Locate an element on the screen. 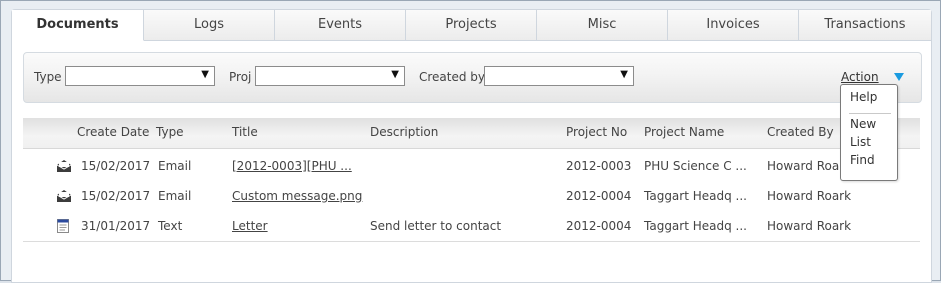 The height and width of the screenshot is (283, 941). cell-description: Send letter to contact is located at coordinates (436, 226).